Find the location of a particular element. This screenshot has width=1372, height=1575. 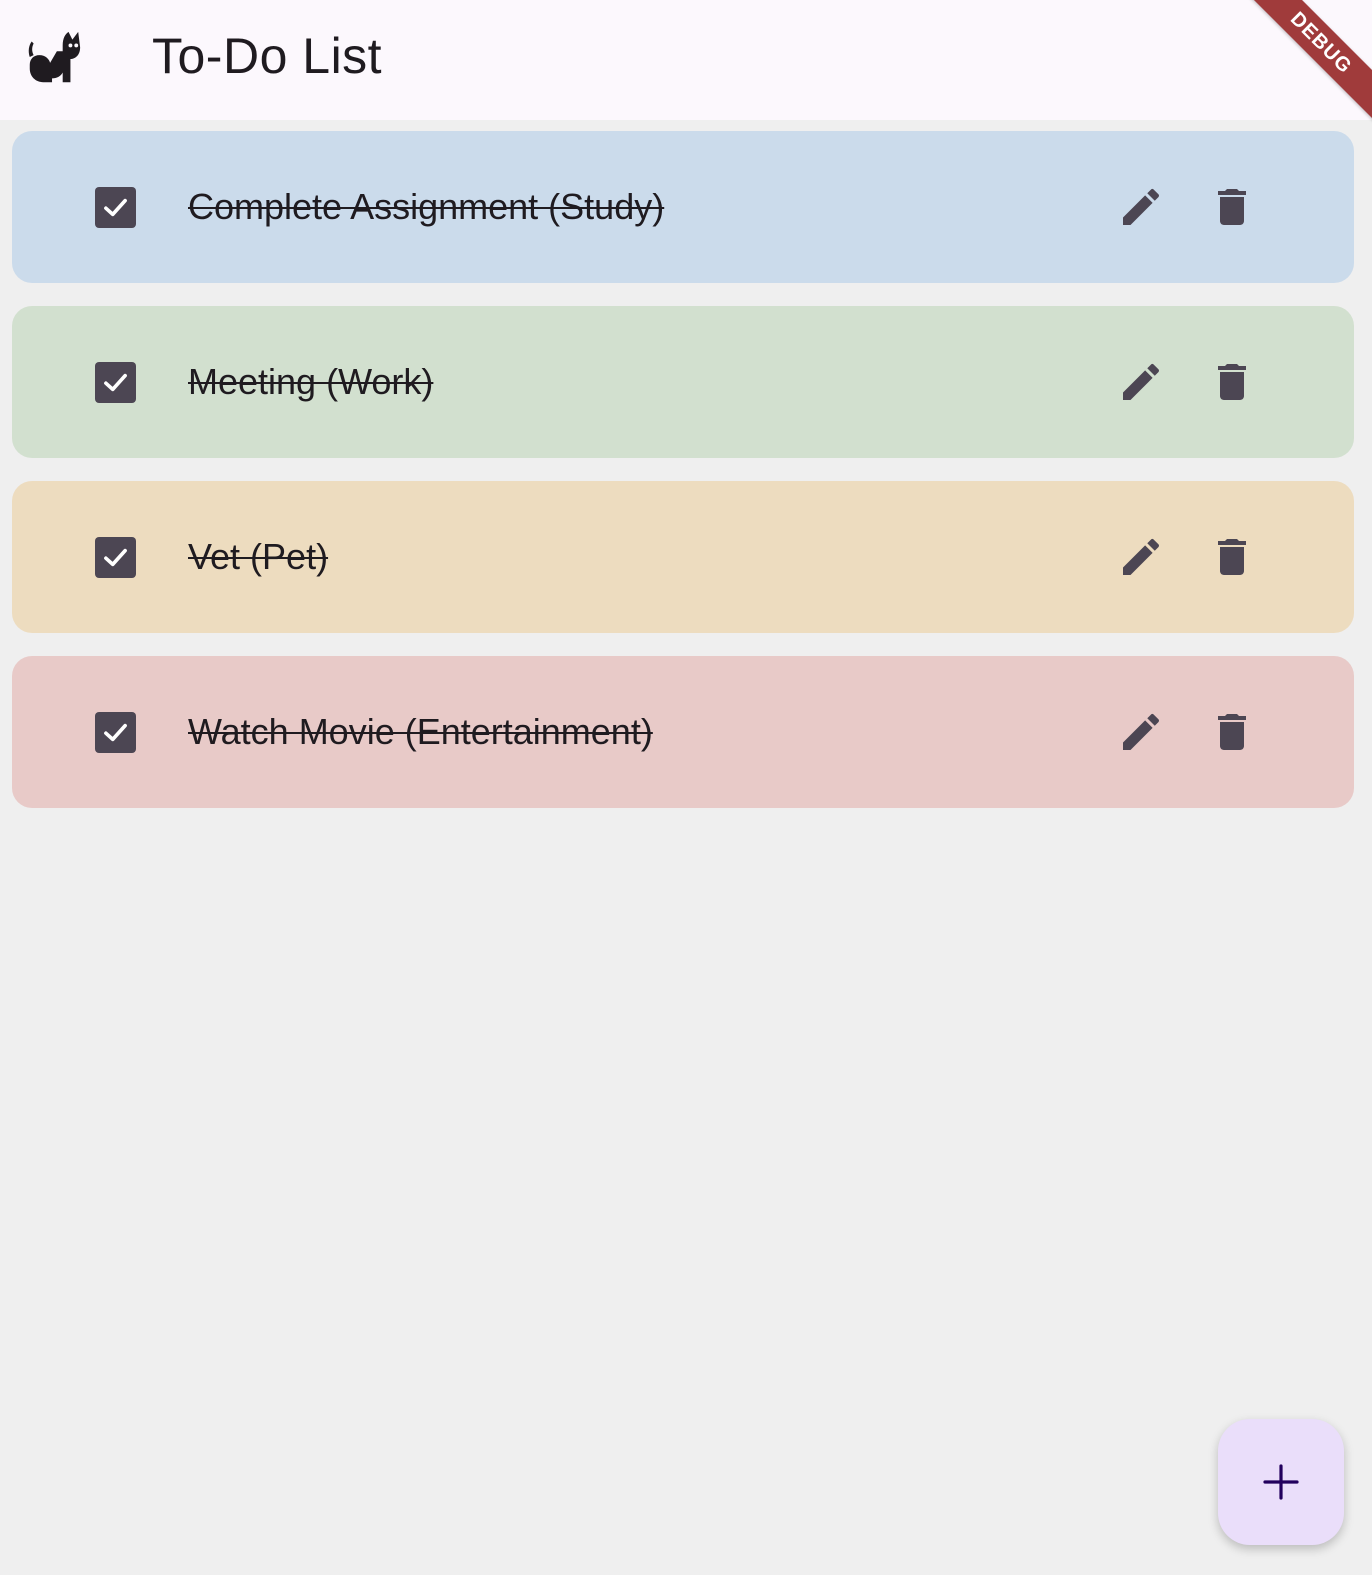

page-title: To-Do List is located at coordinates (267, 56).